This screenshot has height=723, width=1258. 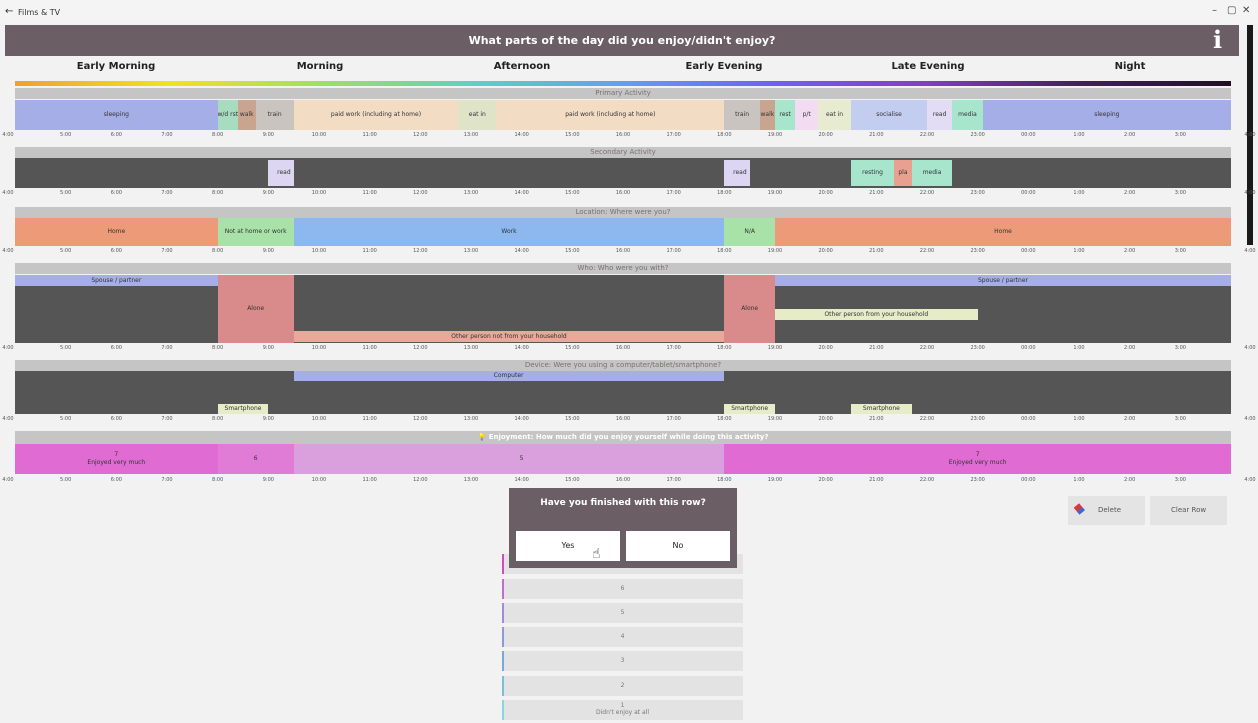 What do you see at coordinates (568, 546) in the screenshot?
I see `yes-button: Yes` at bounding box center [568, 546].